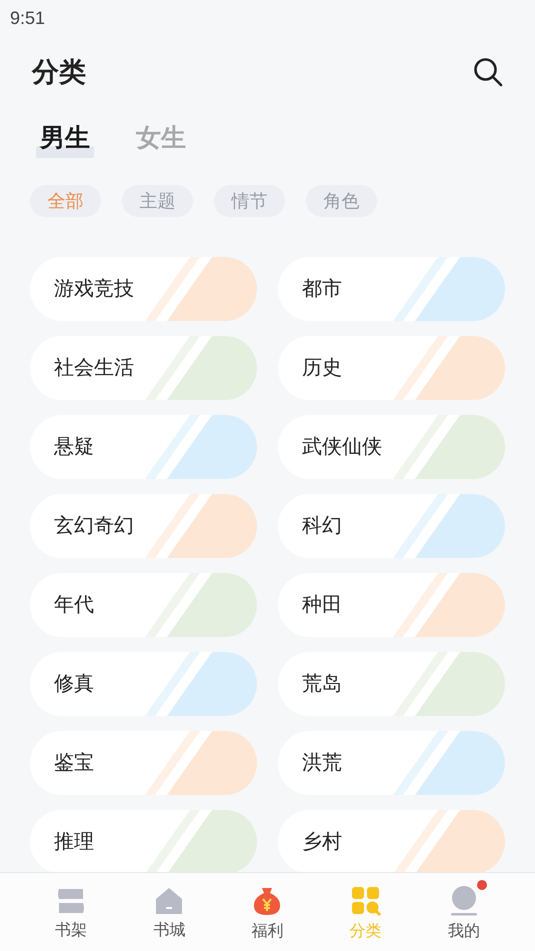  Describe the element at coordinates (71, 901) in the screenshot. I see `stack-icon` at that location.